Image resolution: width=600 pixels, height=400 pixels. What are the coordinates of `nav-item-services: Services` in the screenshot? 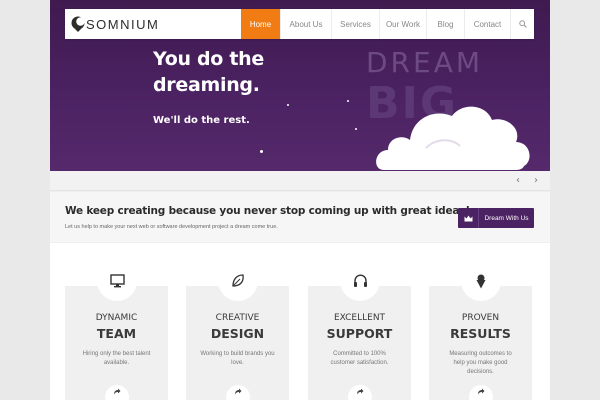 It's located at (355, 24).